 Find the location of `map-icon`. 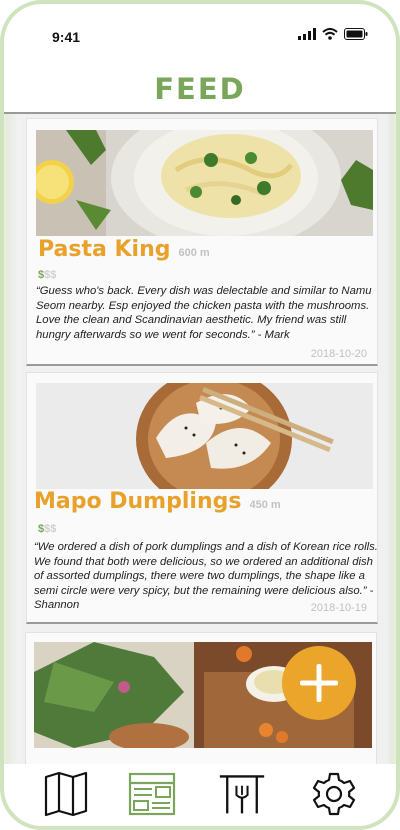

map-icon is located at coordinates (66, 794).